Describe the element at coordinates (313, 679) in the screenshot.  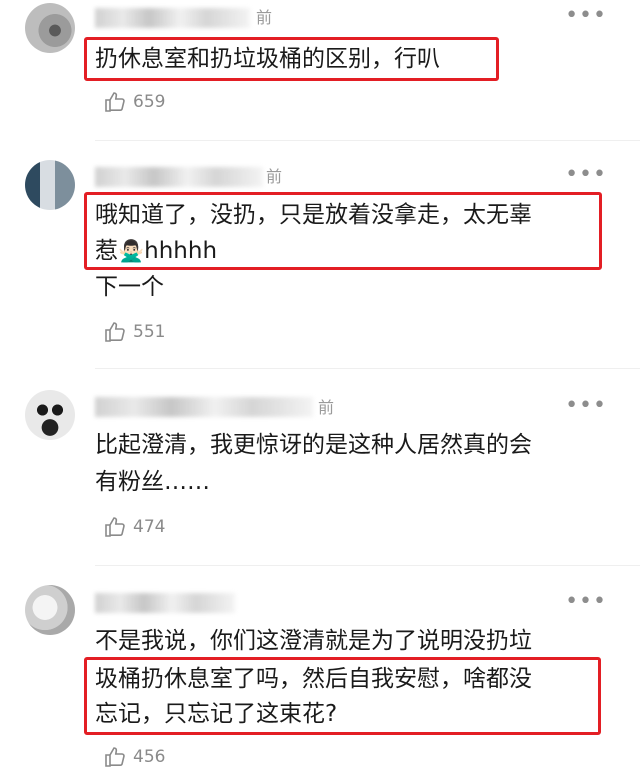
I see `comment-text-line2: 圾桶扔休息室了吗，然后自我安慰，啥都没` at that location.